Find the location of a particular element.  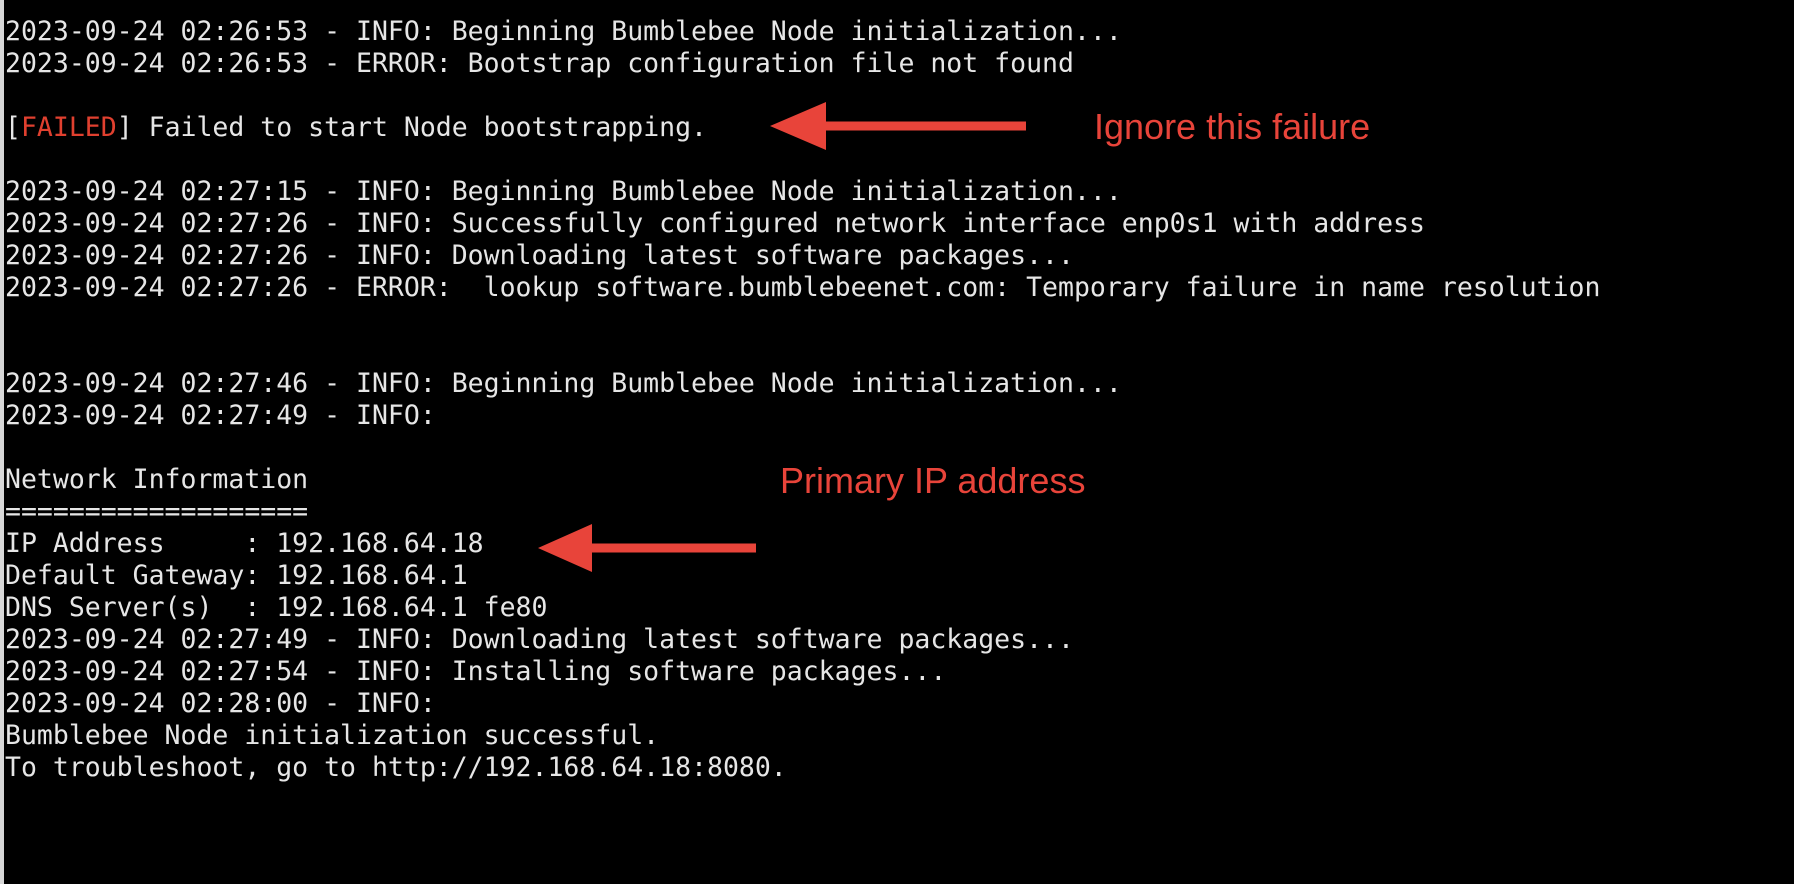

network-info-heading: Network Information is located at coordinates (157, 479).